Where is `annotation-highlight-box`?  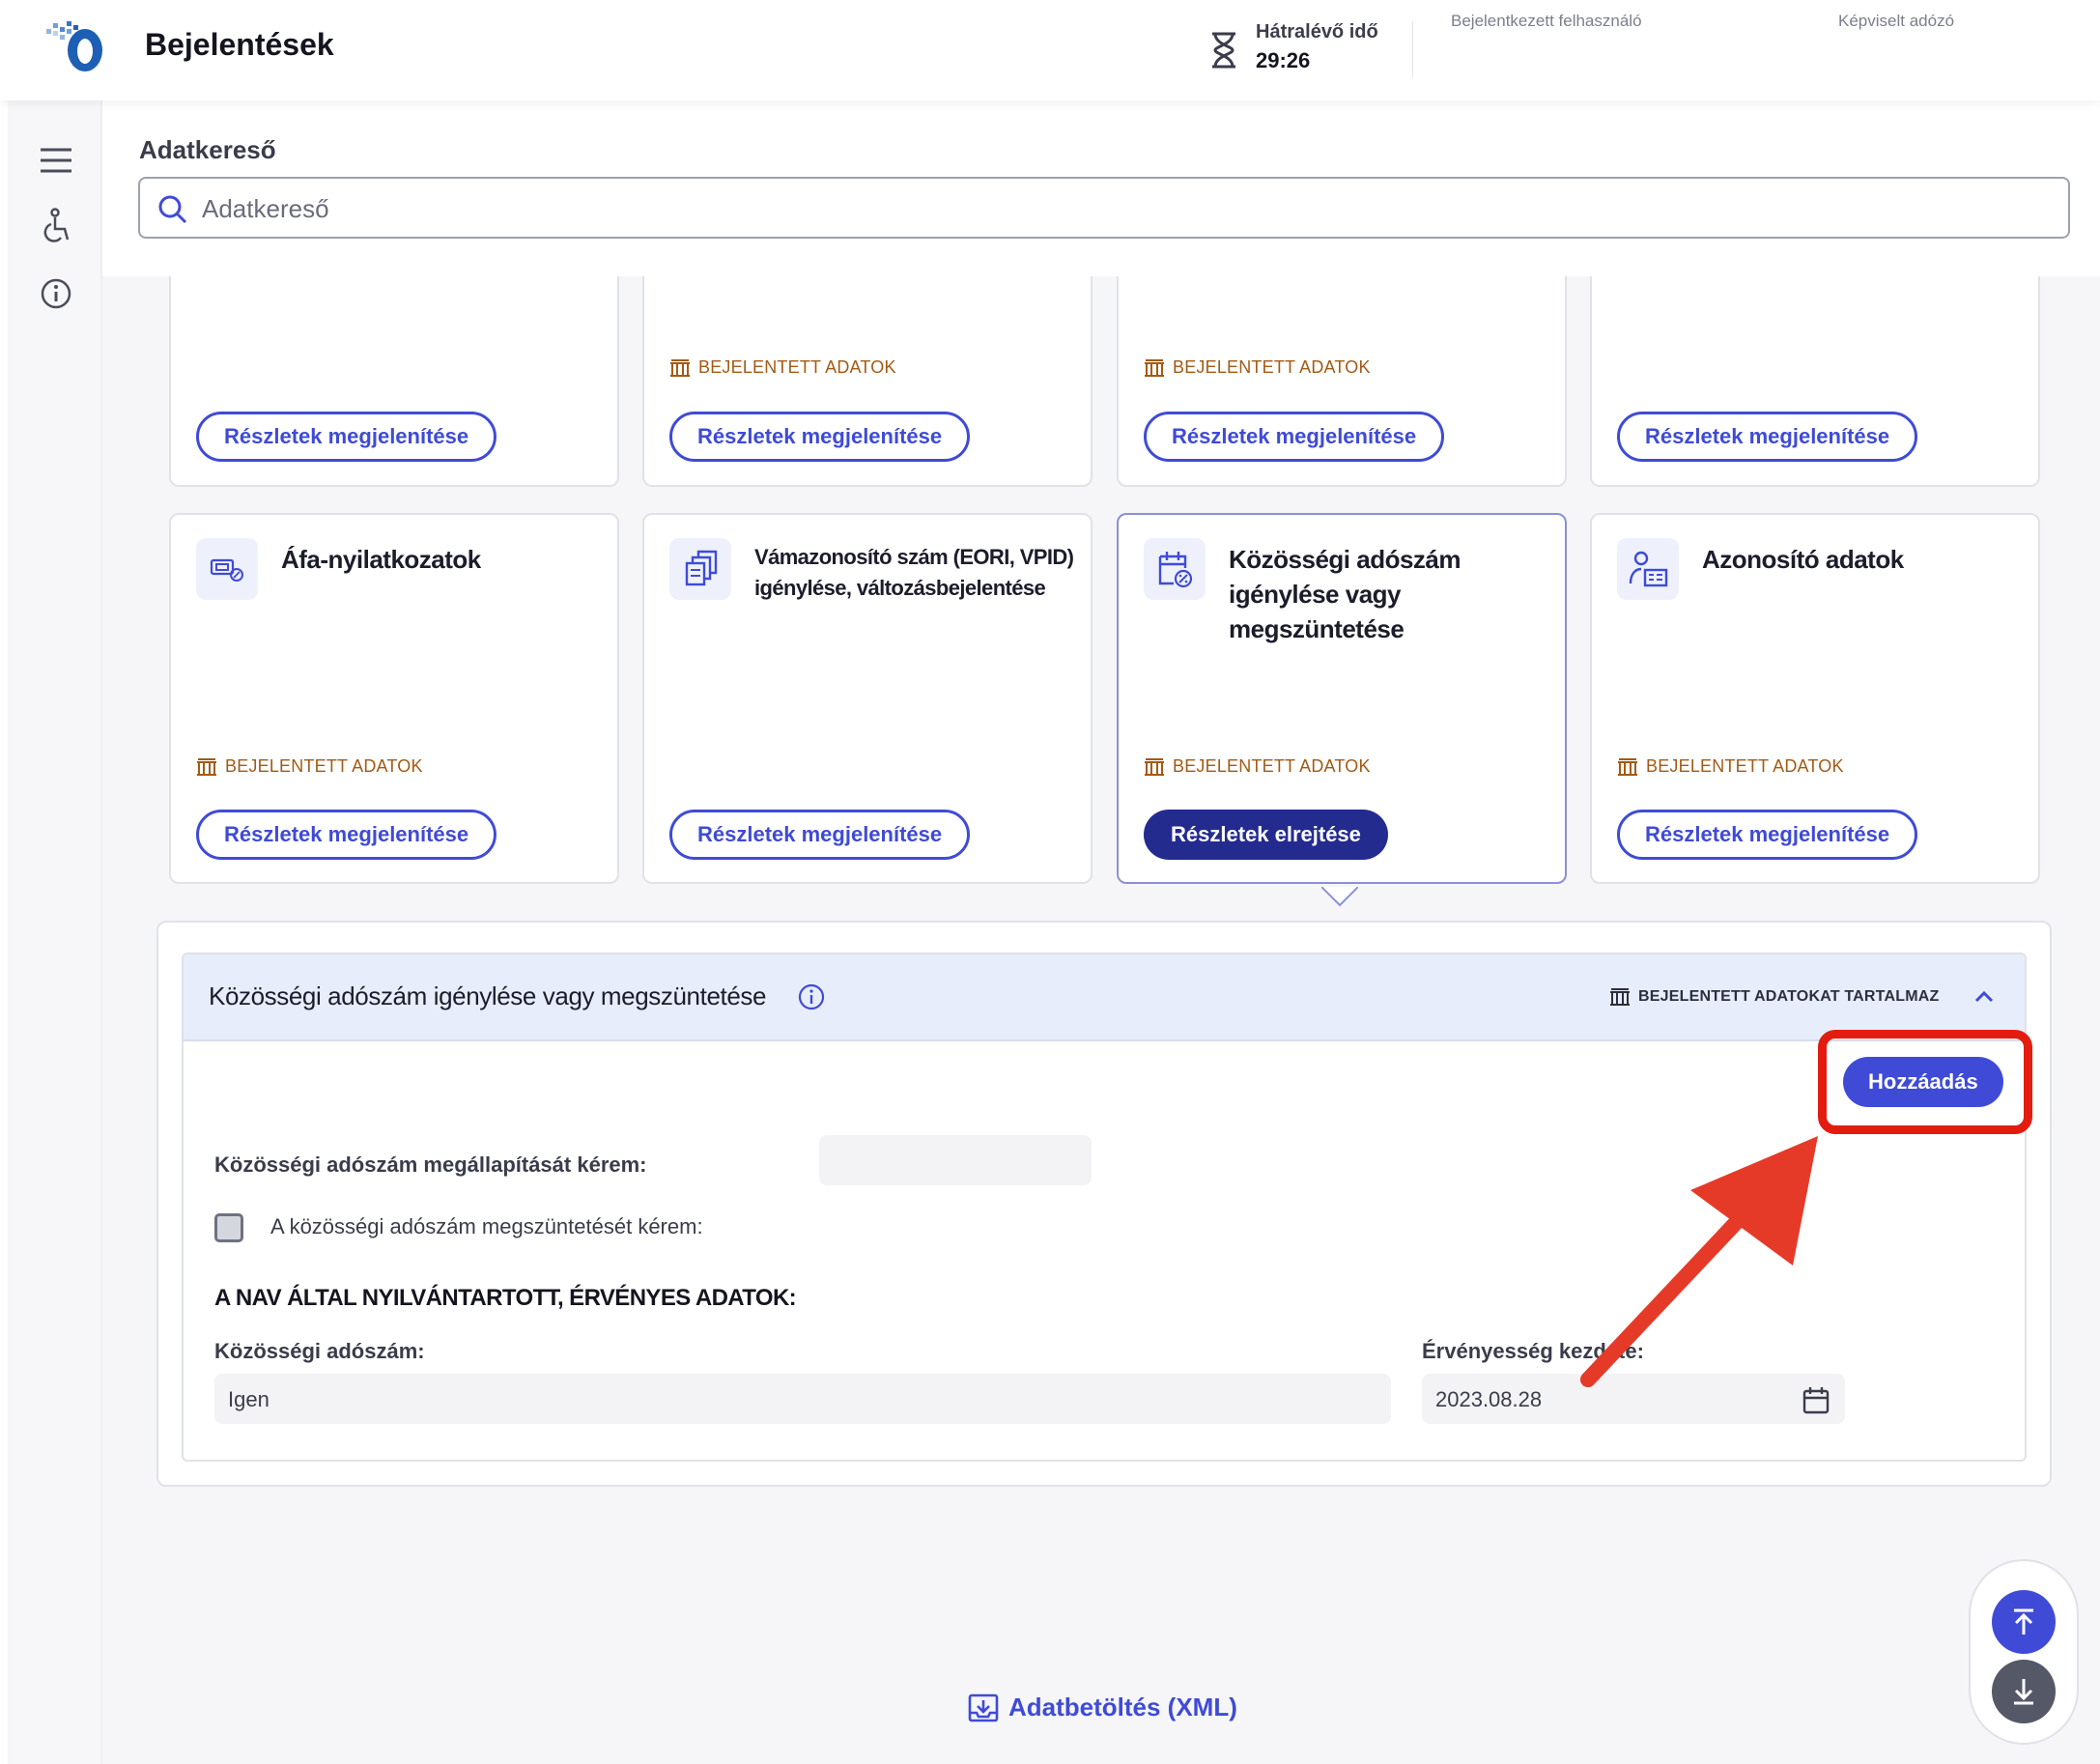 annotation-highlight-box is located at coordinates (1925, 1082).